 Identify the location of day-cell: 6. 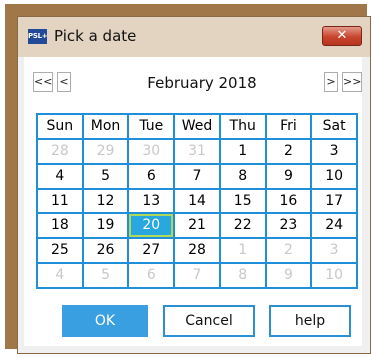
(151, 176).